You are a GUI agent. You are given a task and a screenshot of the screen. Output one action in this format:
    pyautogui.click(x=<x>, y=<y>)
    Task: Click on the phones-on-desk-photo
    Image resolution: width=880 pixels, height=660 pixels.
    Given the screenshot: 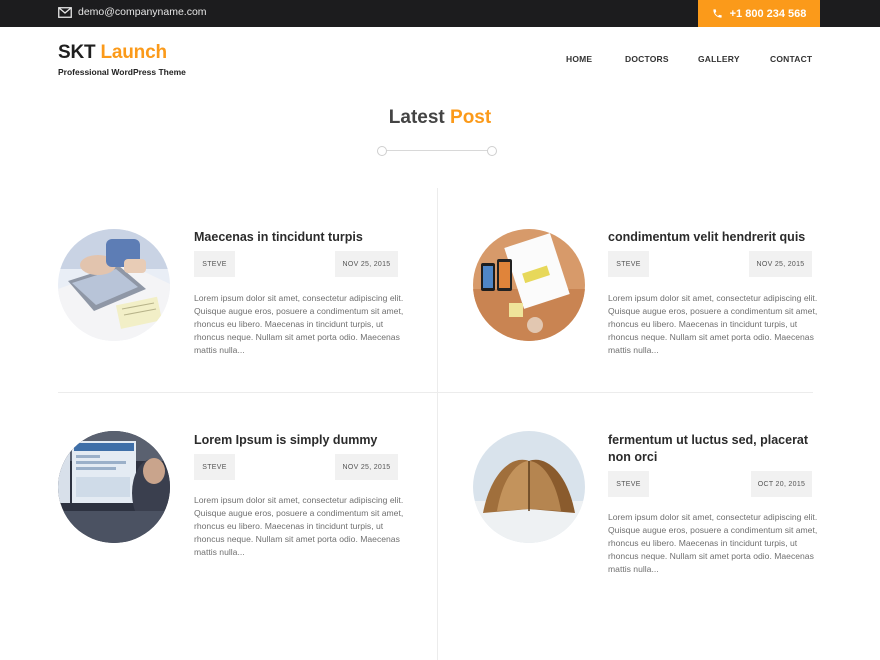 What is the action you would take?
    pyautogui.click(x=529, y=285)
    